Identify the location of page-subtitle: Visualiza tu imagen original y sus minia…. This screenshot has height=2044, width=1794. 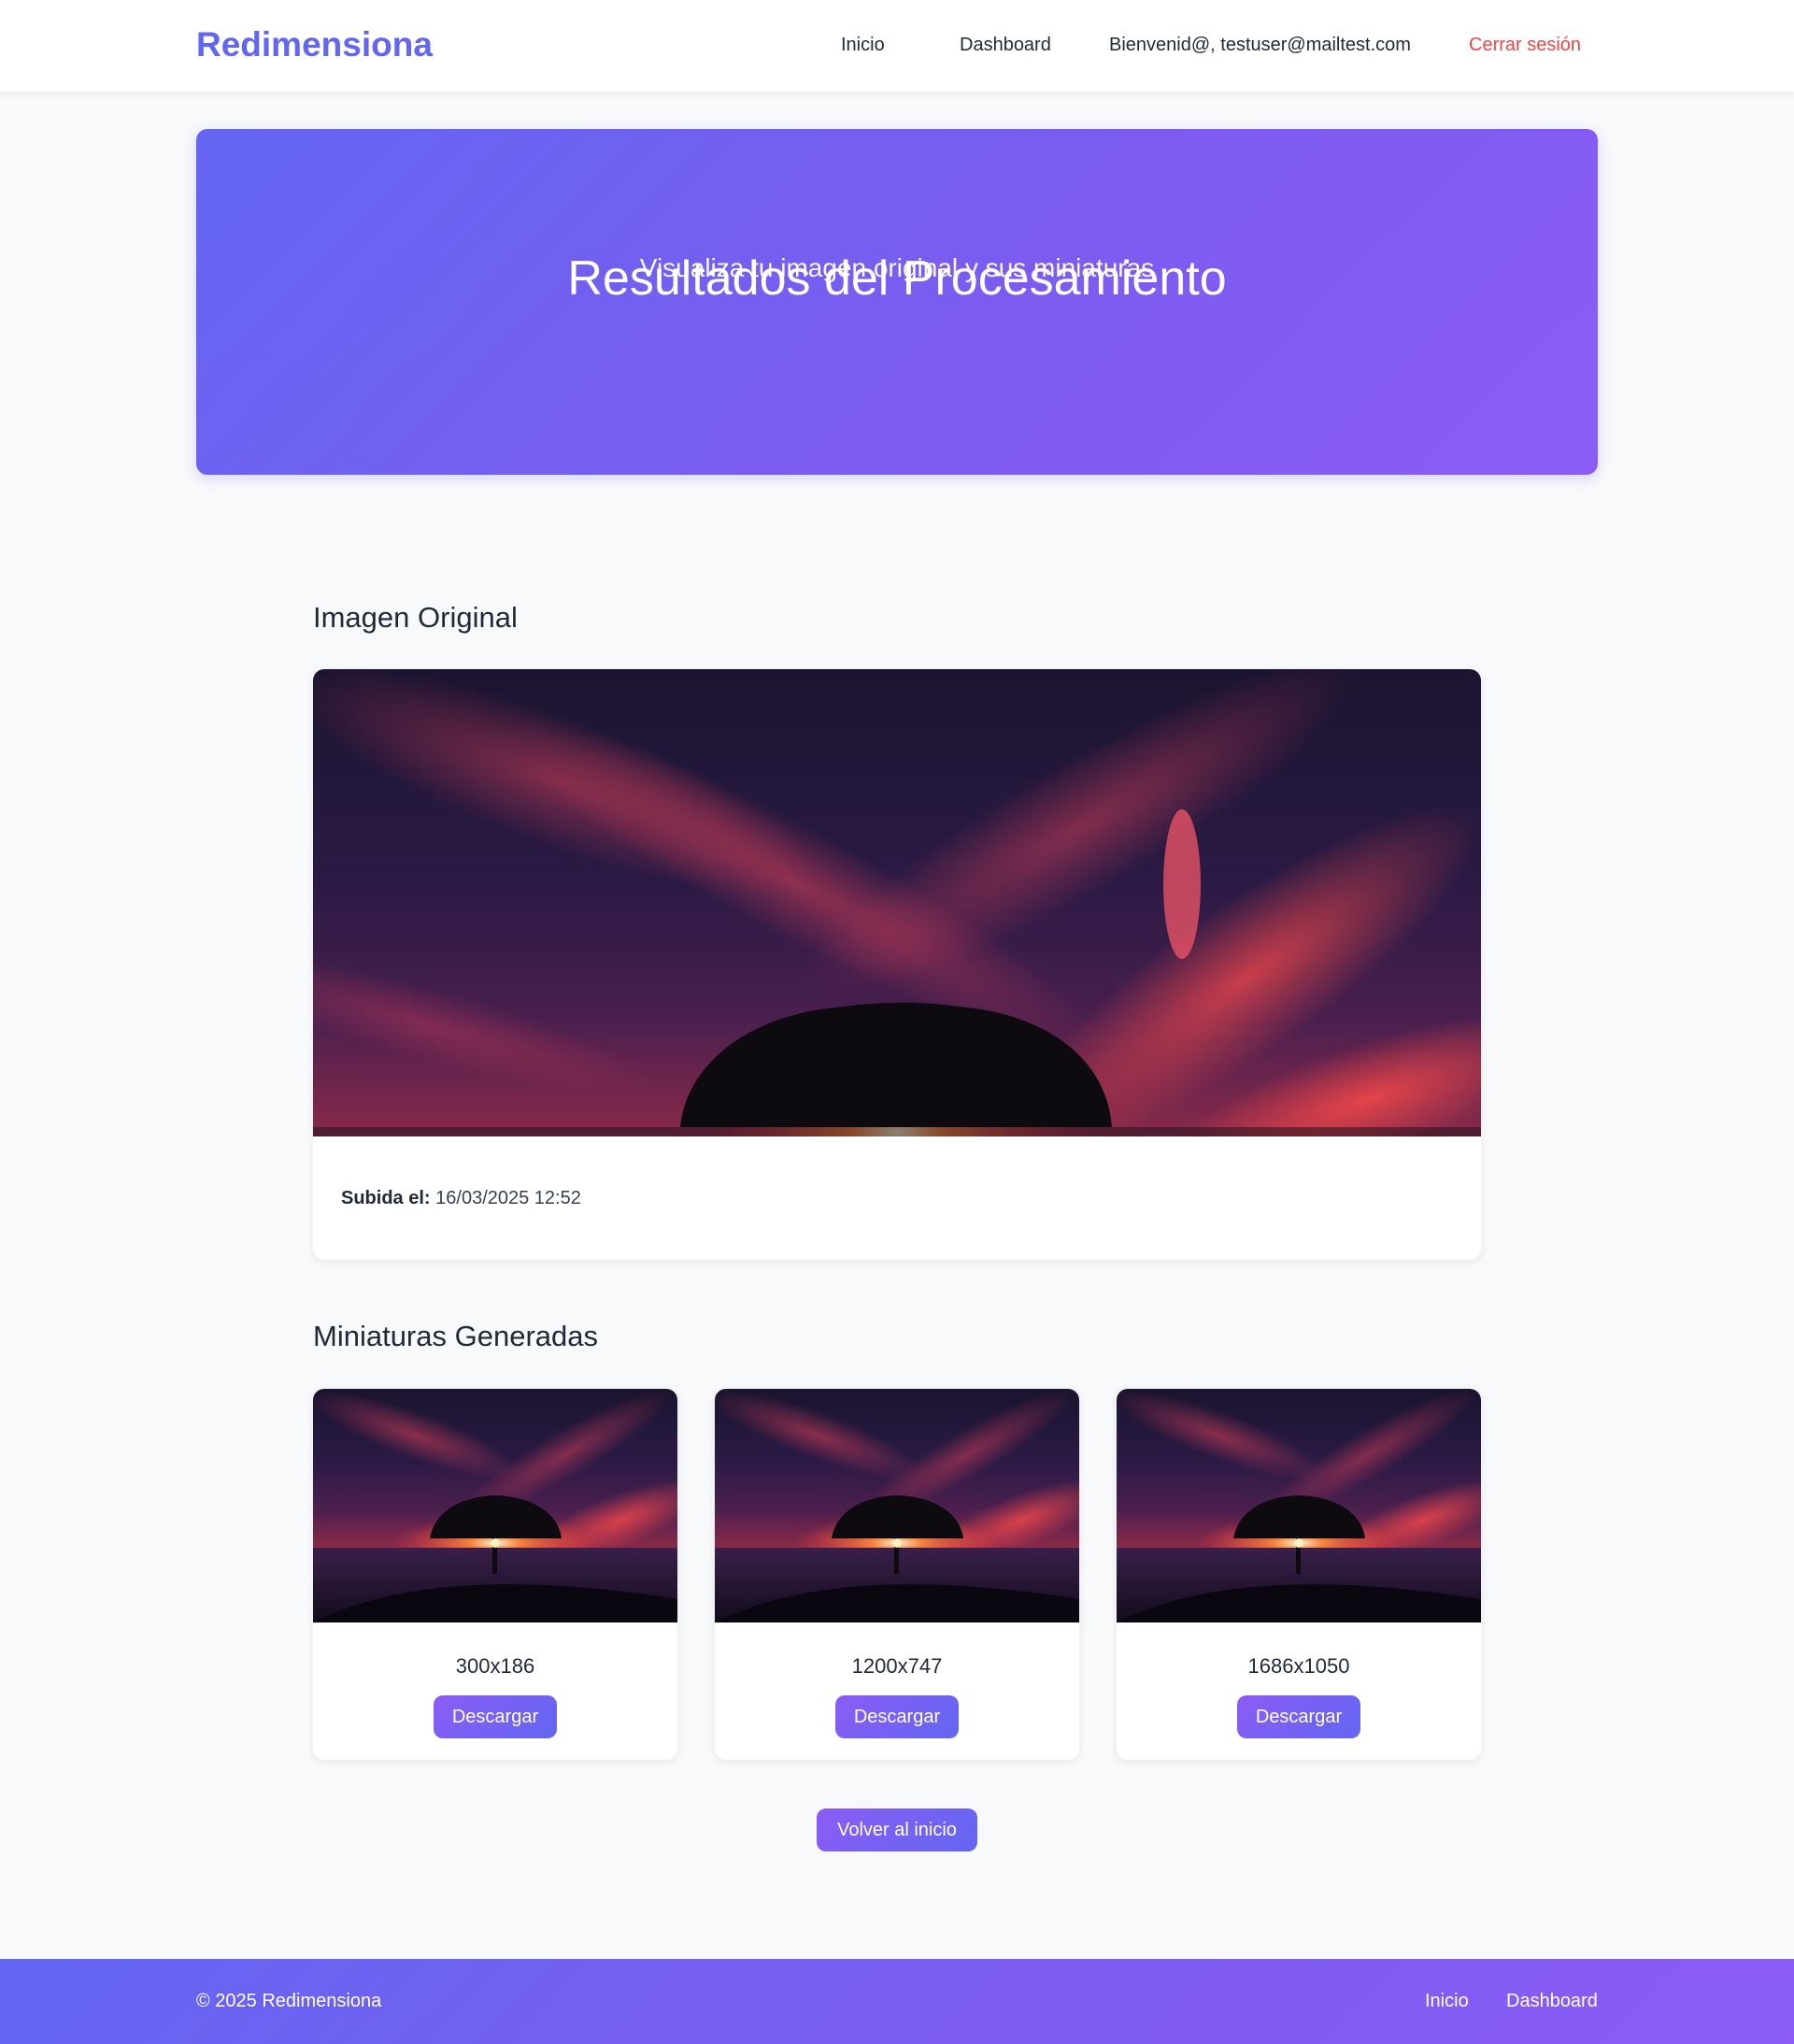
(897, 267).